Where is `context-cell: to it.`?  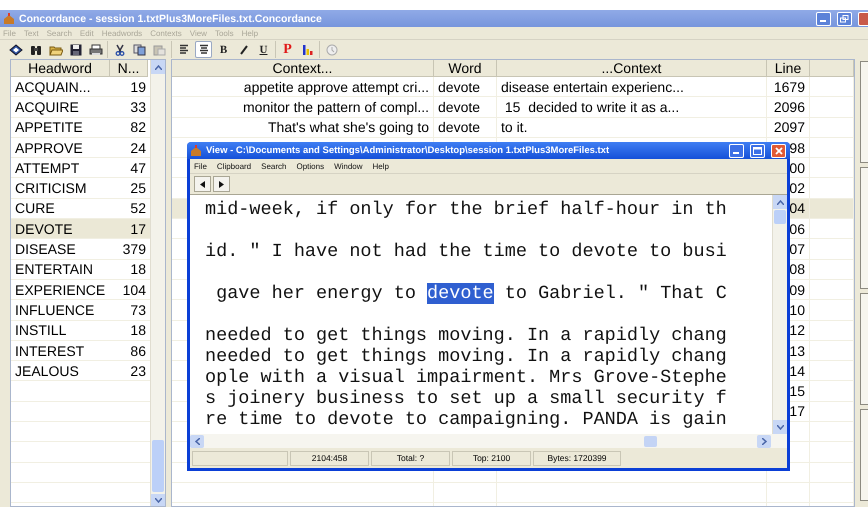 context-cell: to it. is located at coordinates (514, 127).